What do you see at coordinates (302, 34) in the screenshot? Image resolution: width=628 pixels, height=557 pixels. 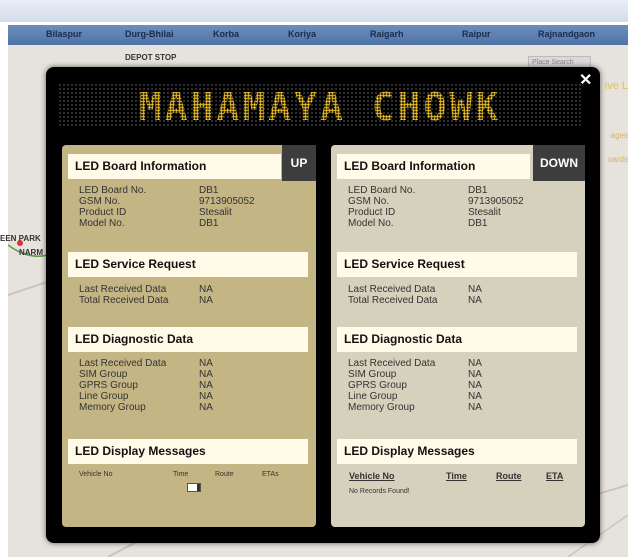 I see `city-tab-koriya: Koriya` at bounding box center [302, 34].